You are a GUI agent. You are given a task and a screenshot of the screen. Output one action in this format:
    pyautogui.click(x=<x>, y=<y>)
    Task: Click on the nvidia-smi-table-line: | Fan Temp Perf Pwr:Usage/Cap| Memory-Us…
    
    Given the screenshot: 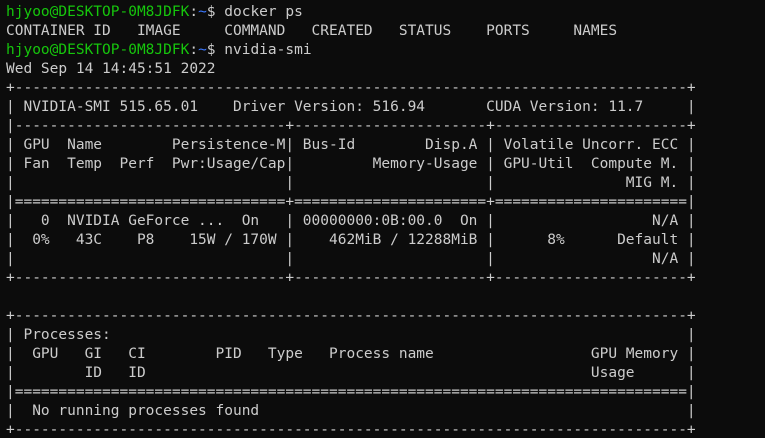 What is the action you would take?
    pyautogui.click(x=351, y=164)
    